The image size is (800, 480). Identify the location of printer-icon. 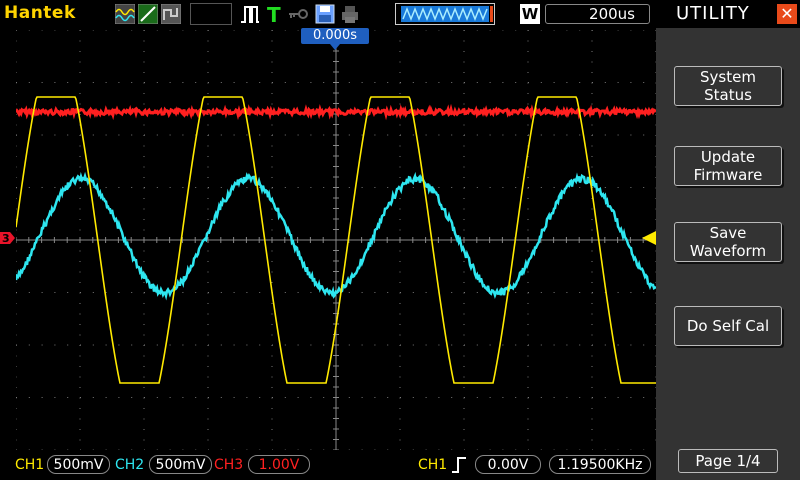
(350, 14).